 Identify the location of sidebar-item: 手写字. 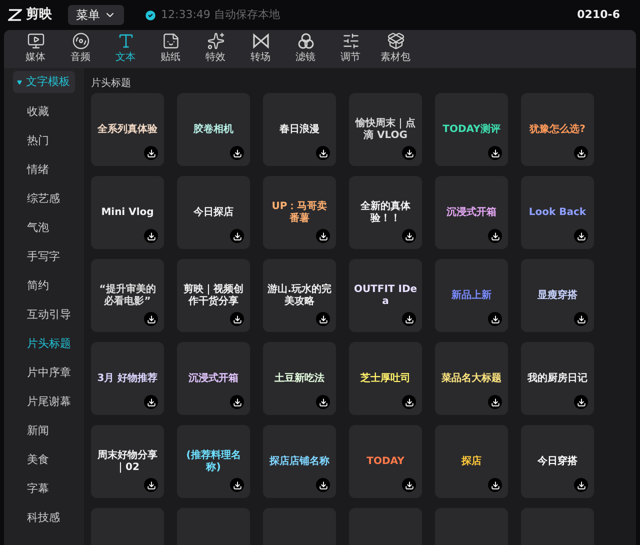
(44, 257).